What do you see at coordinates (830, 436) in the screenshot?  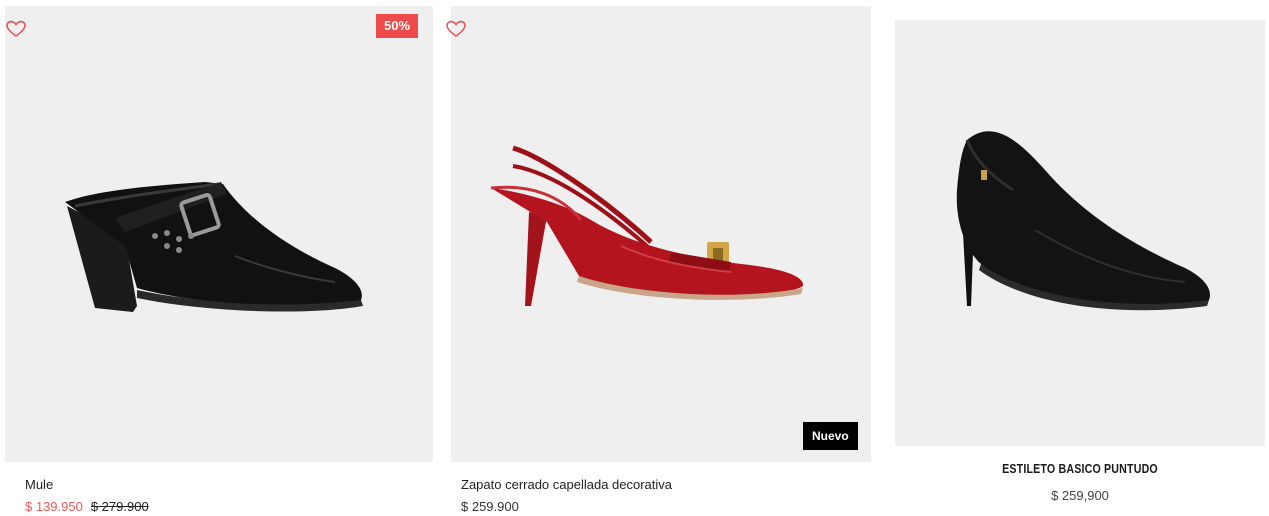 I see `new-badge: Nuevo` at bounding box center [830, 436].